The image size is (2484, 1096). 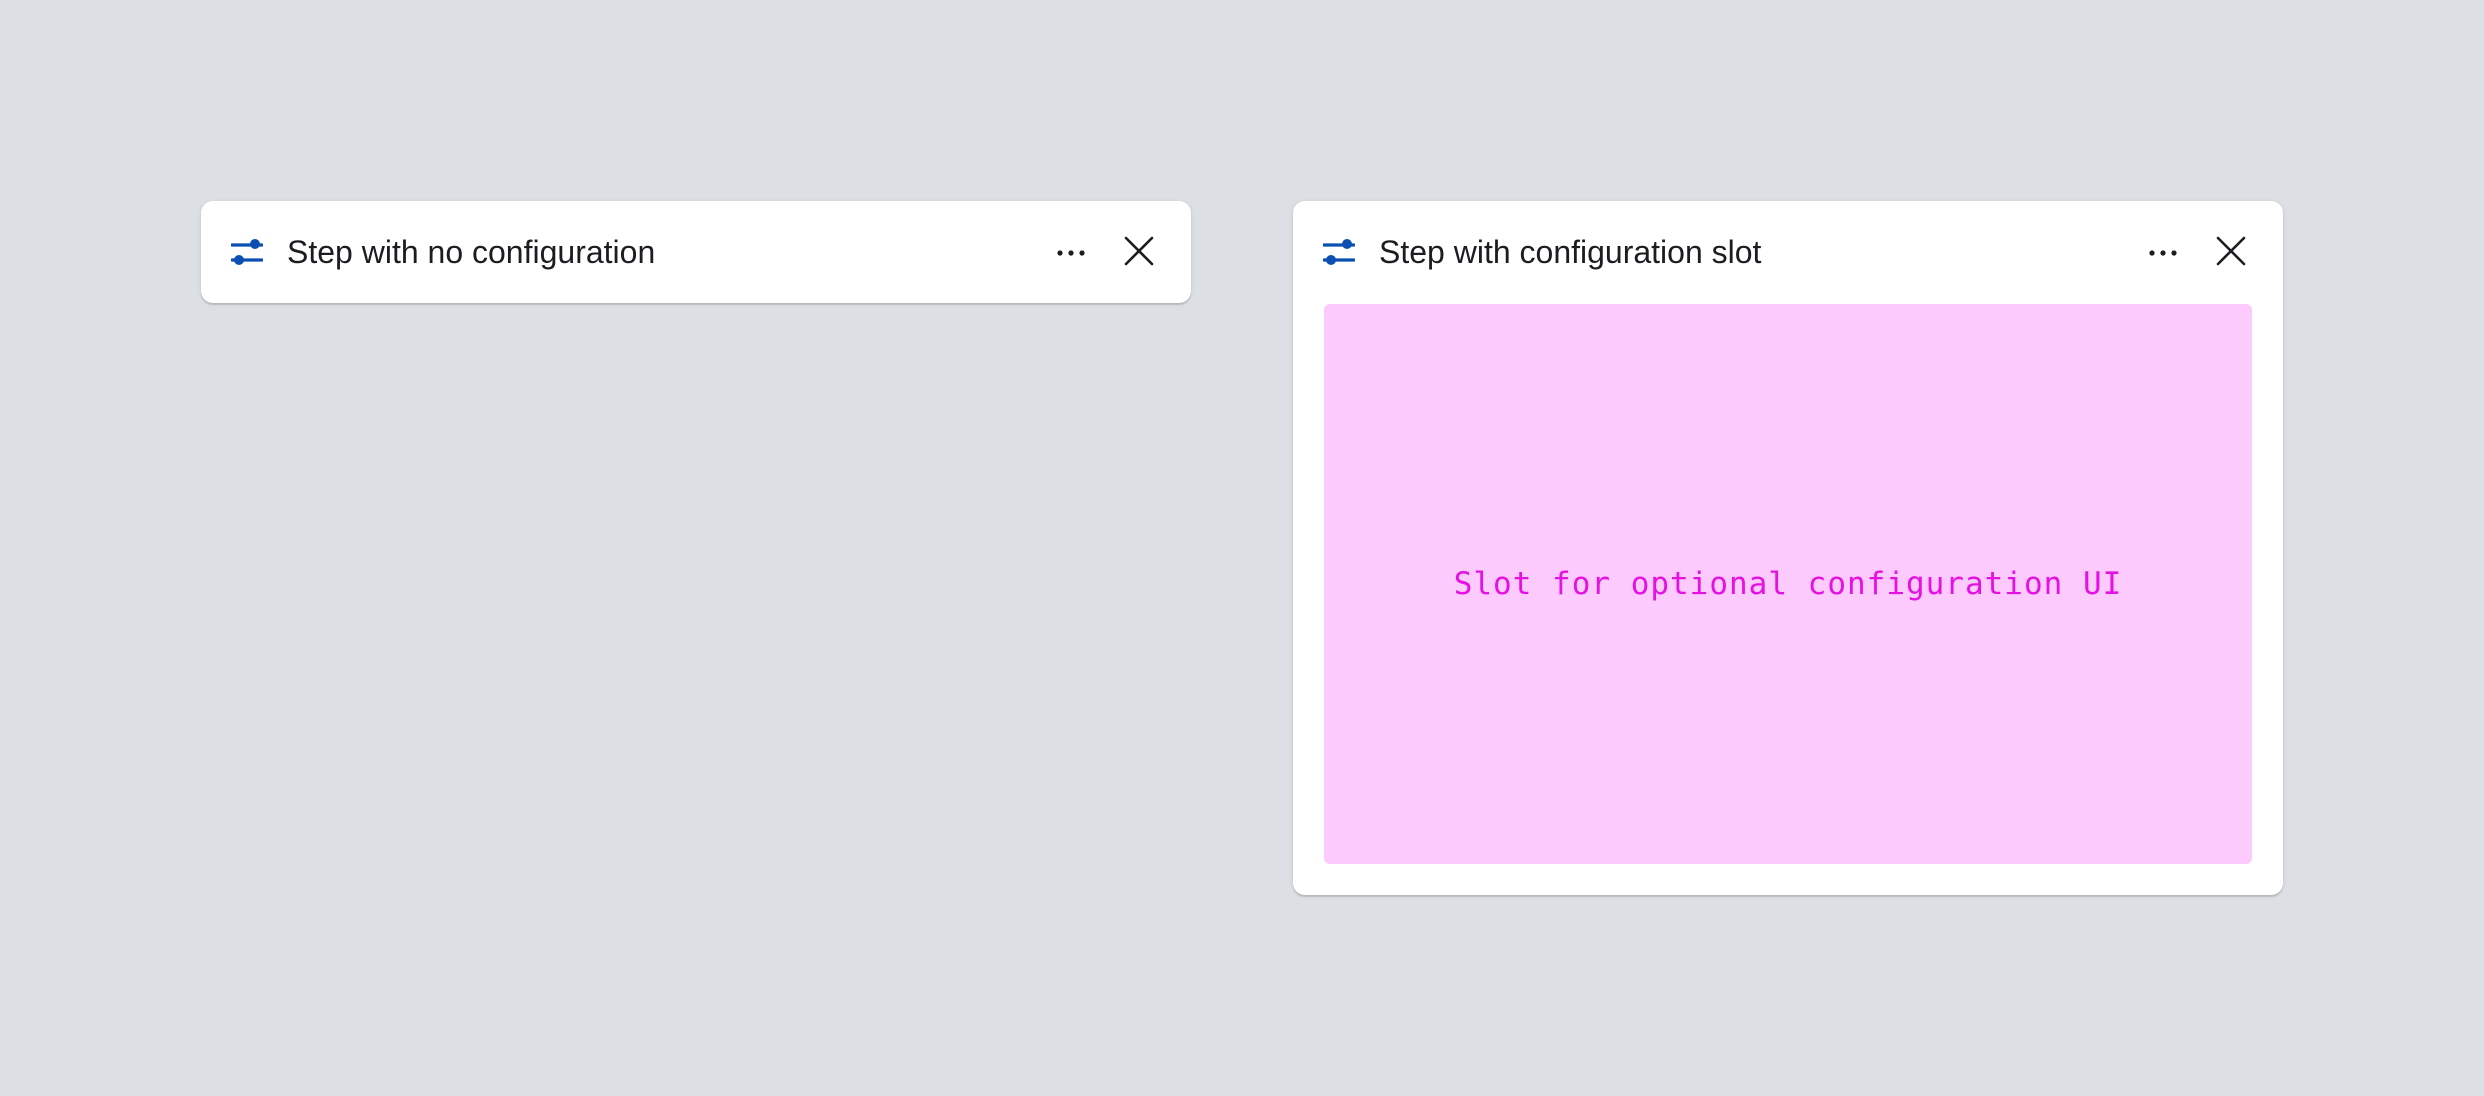 I want to click on step-card-header: Step with no configuration, so click(x=696, y=252).